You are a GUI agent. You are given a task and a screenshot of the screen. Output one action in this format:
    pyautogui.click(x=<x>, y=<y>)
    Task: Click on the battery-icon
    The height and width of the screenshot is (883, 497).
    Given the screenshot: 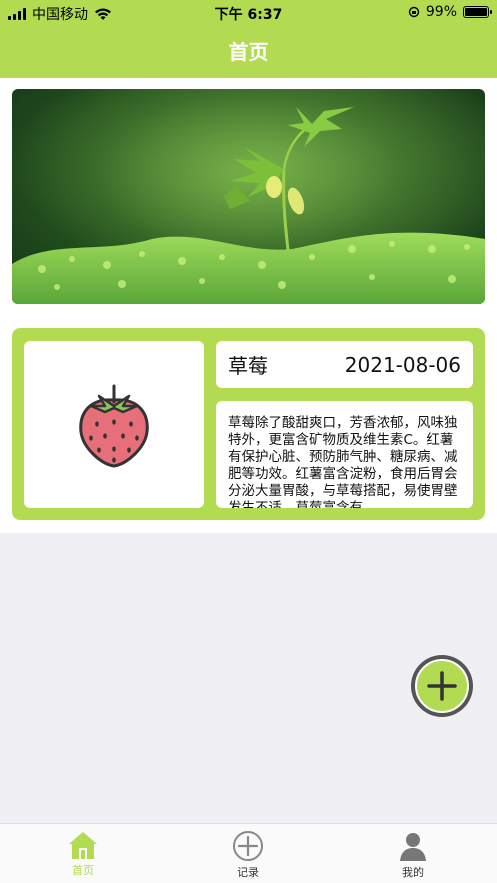 What is the action you would take?
    pyautogui.click(x=477, y=12)
    